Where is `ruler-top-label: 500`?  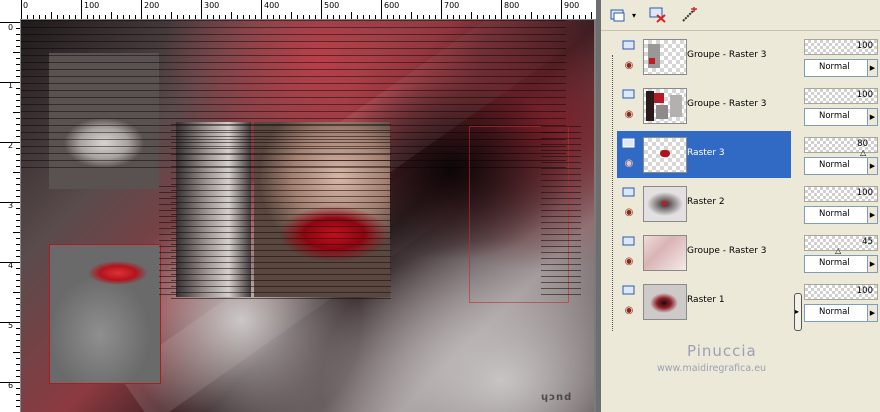 ruler-top-label: 500 is located at coordinates (332, 5).